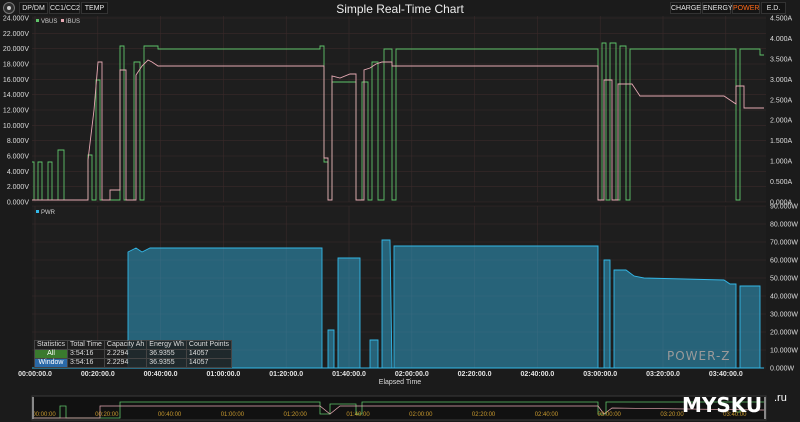 Image resolution: width=800 pixels, height=422 pixels. What do you see at coordinates (349, 374) in the screenshot?
I see `x-tick-label: 01:40:00.0` at bounding box center [349, 374].